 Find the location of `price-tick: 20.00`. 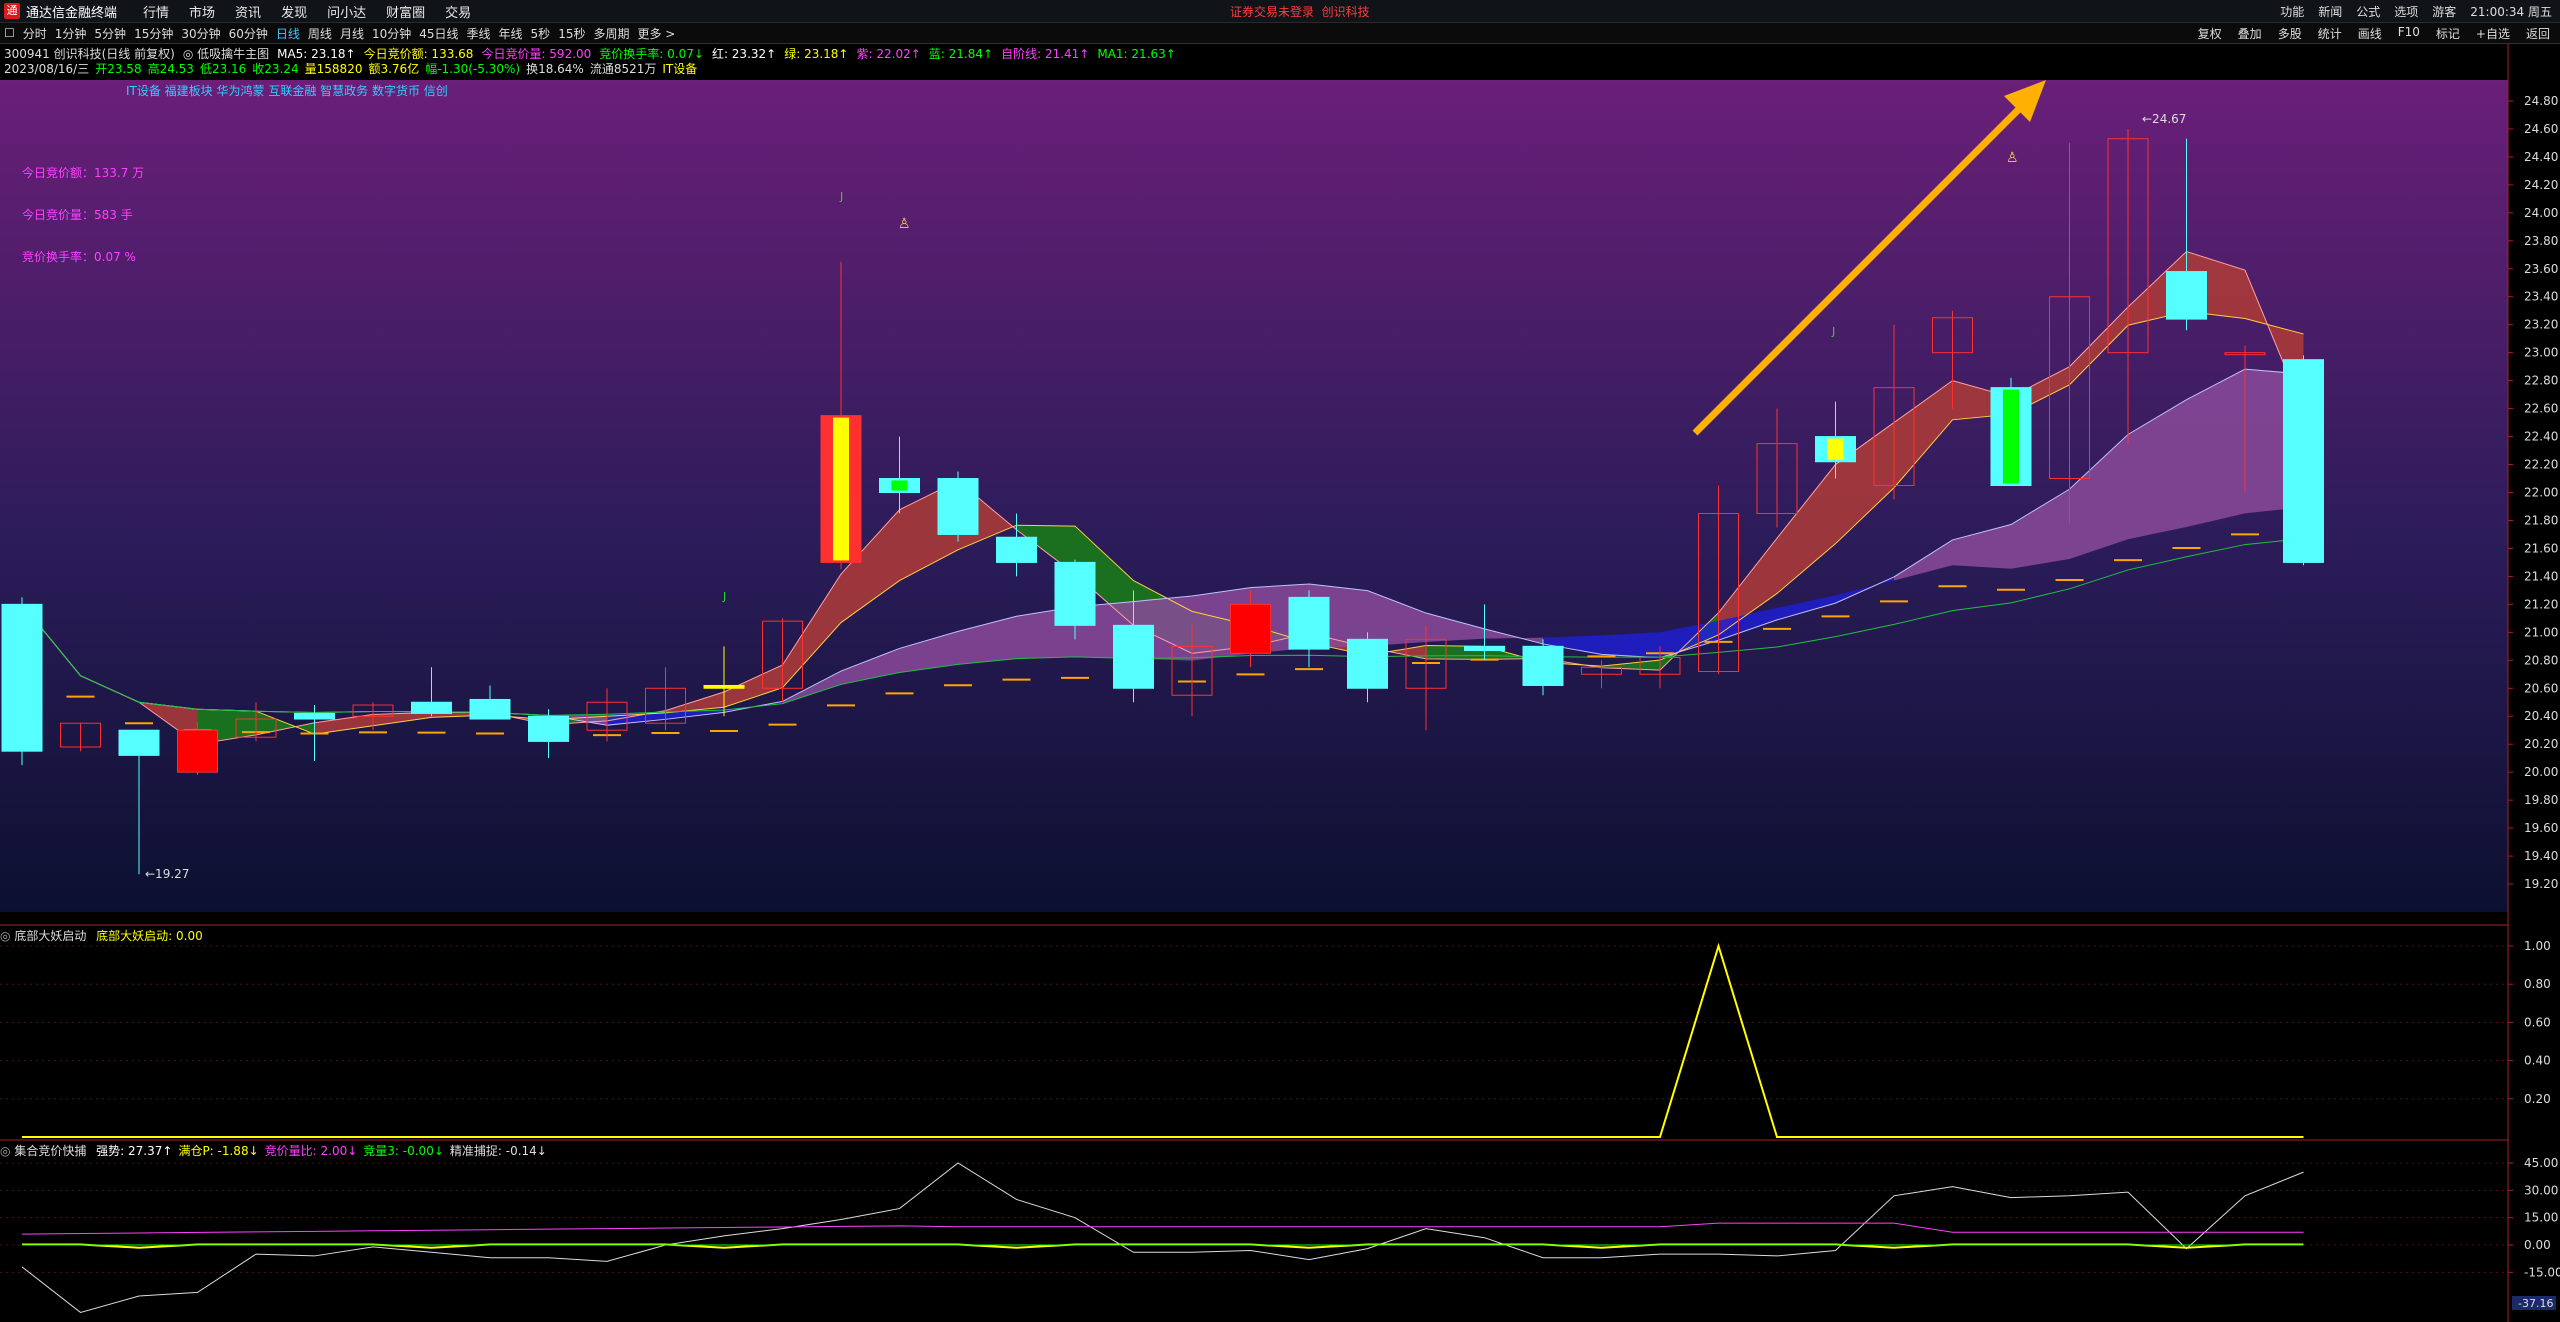

price-tick: 20.00 is located at coordinates (2541, 772).